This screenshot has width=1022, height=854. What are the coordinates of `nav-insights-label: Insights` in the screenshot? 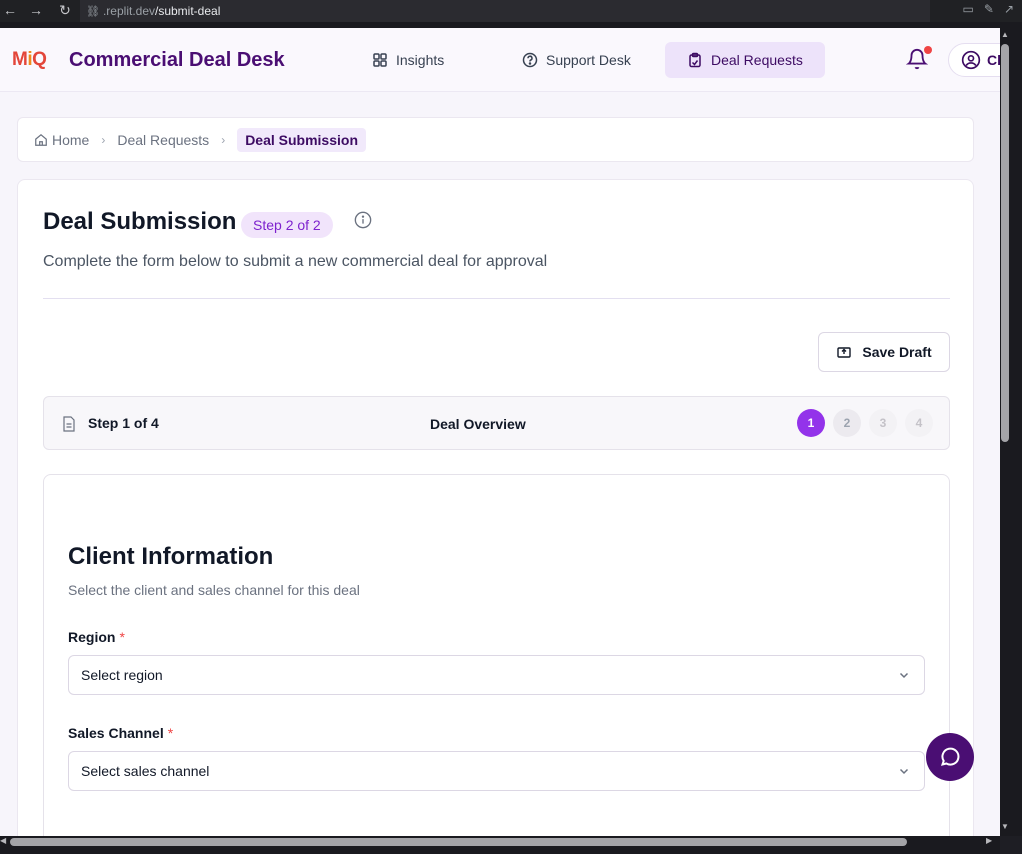 It's located at (420, 60).